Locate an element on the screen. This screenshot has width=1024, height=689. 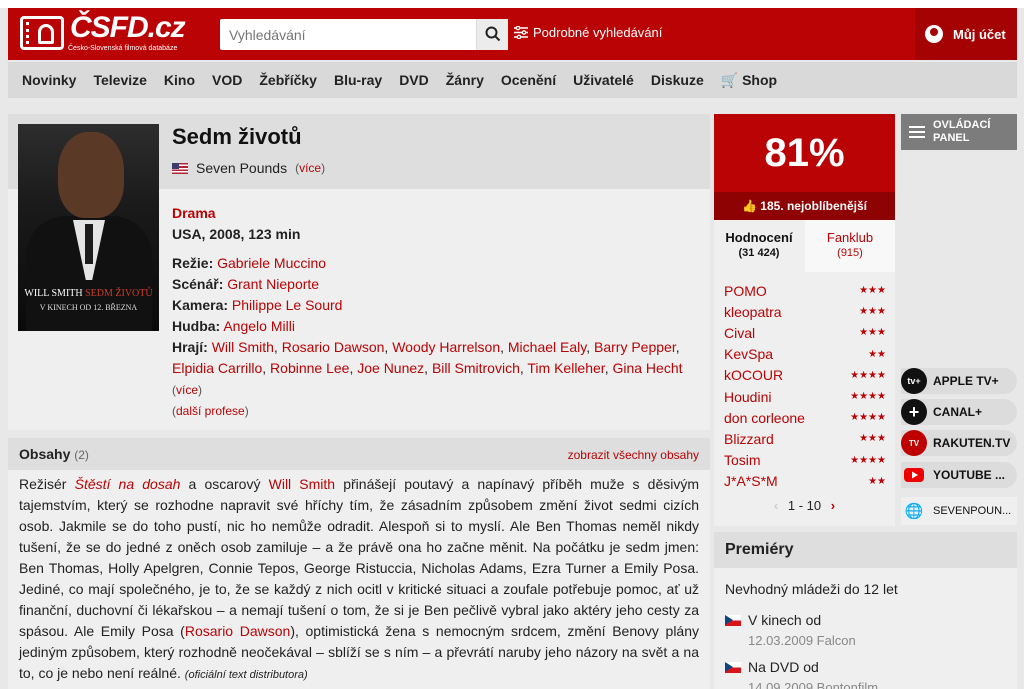
advanced-search-link: Podrobné vyhledávání is located at coordinates (588, 32).